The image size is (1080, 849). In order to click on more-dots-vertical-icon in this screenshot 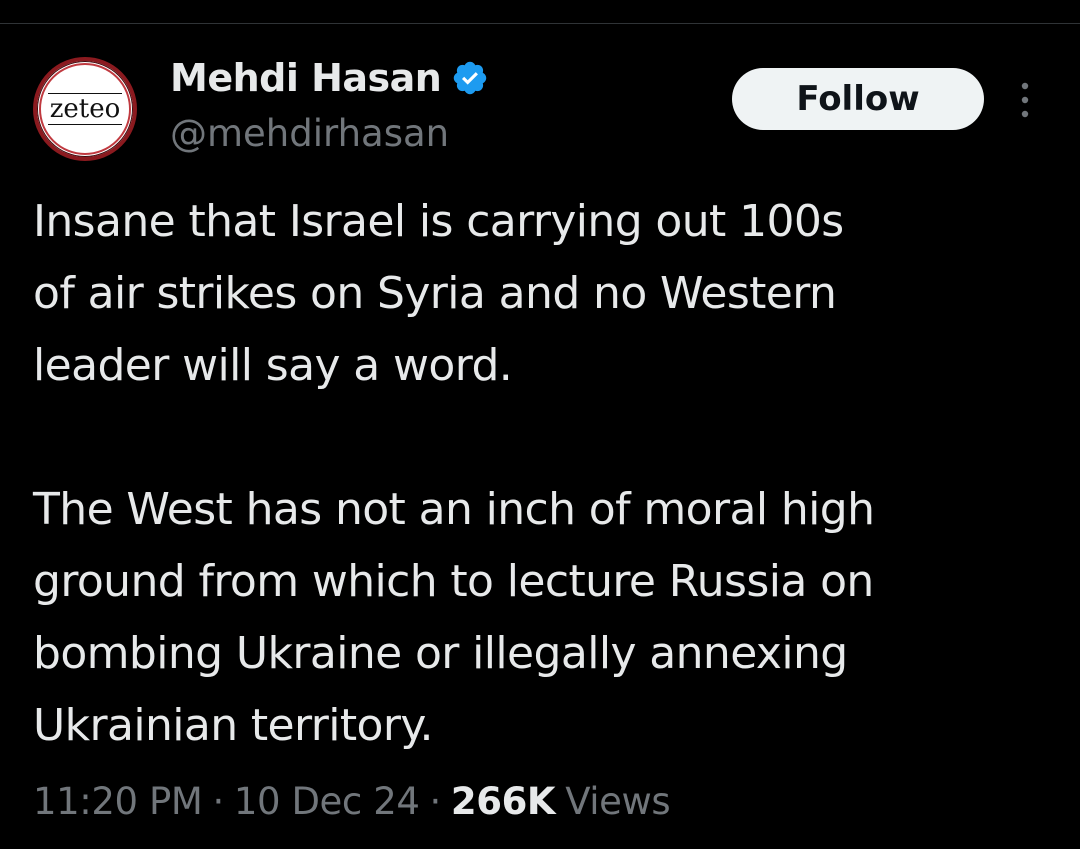, I will do `click(1025, 100)`.